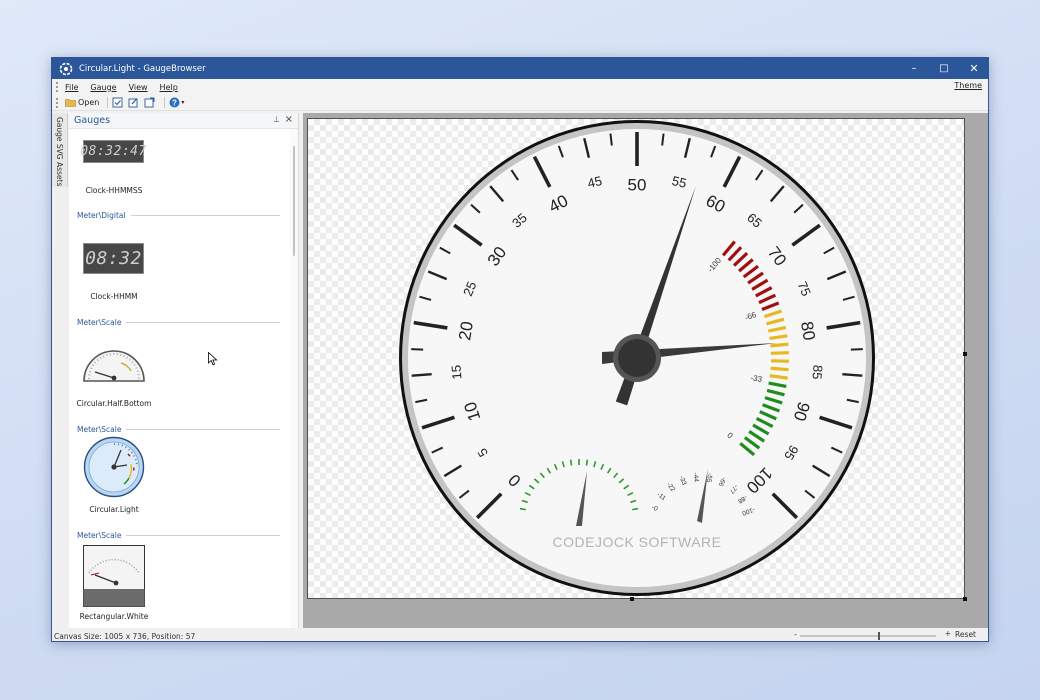  I want to click on clock-hhmm-thumbnail: 08:32, so click(113, 258).